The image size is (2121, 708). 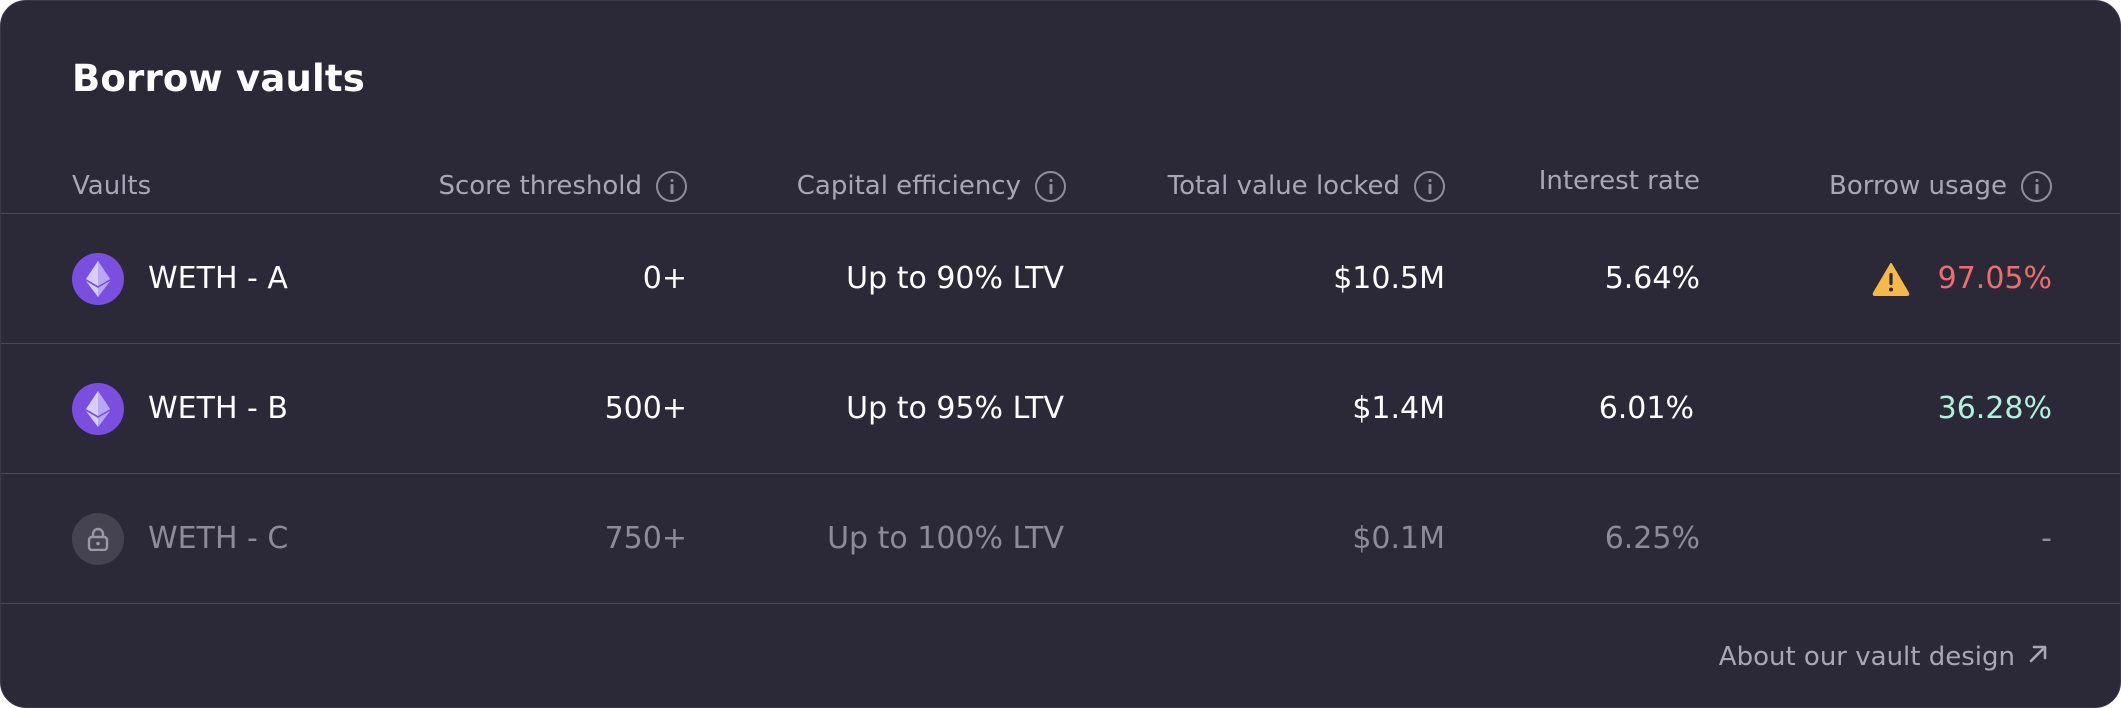 What do you see at coordinates (955, 278) in the screenshot?
I see `capital-cell: Up to 90% LTV` at bounding box center [955, 278].